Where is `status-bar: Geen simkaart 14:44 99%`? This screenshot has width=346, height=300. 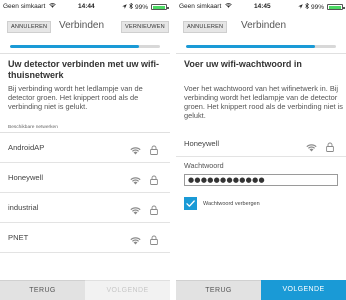
status-bar: Geen simkaart 14:44 99% is located at coordinates (85, 7).